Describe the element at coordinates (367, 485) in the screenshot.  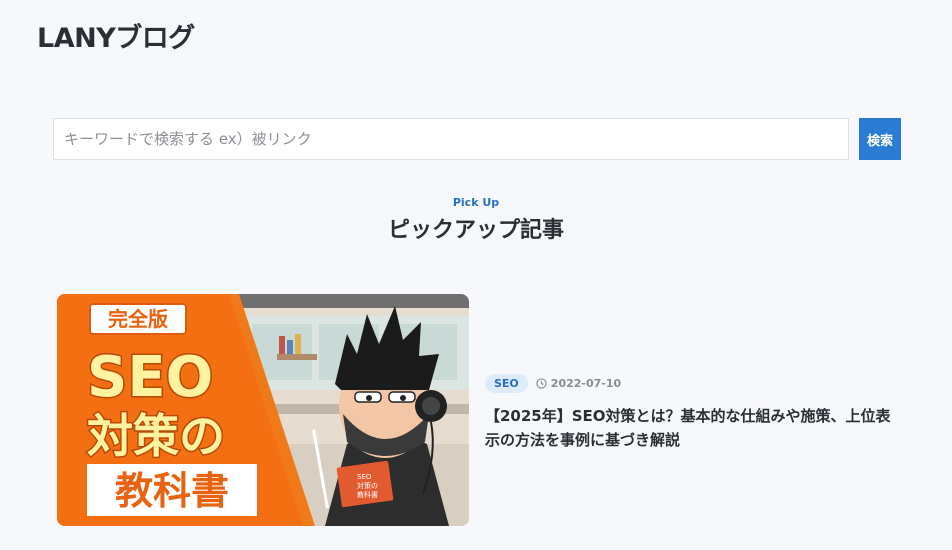
I see `book-title-2: 対策の` at that location.